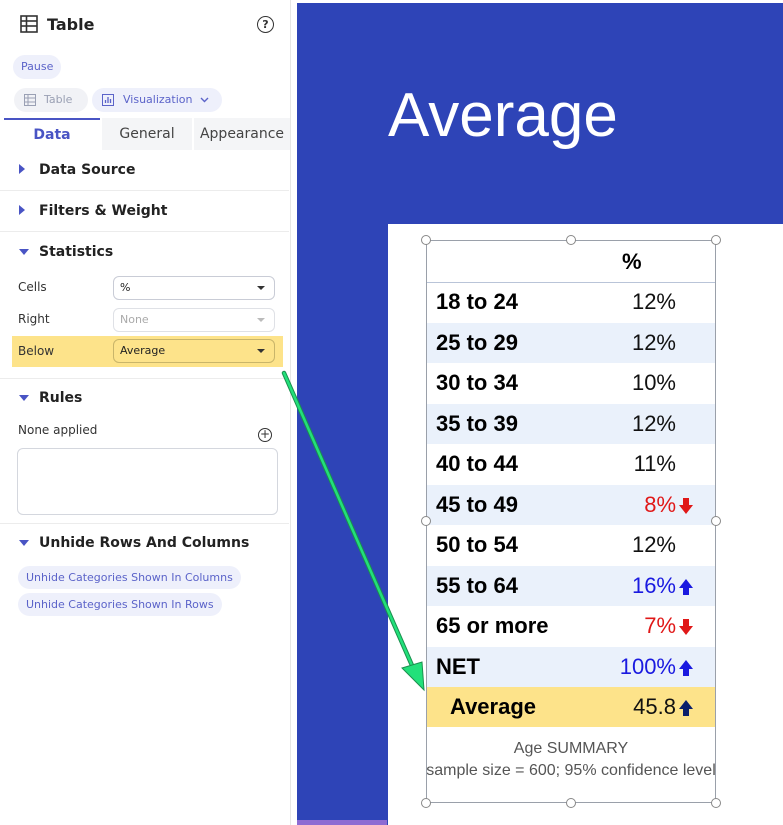 The width and height of the screenshot is (783, 825). I want to click on annotation-arrow, so click(353, 531).